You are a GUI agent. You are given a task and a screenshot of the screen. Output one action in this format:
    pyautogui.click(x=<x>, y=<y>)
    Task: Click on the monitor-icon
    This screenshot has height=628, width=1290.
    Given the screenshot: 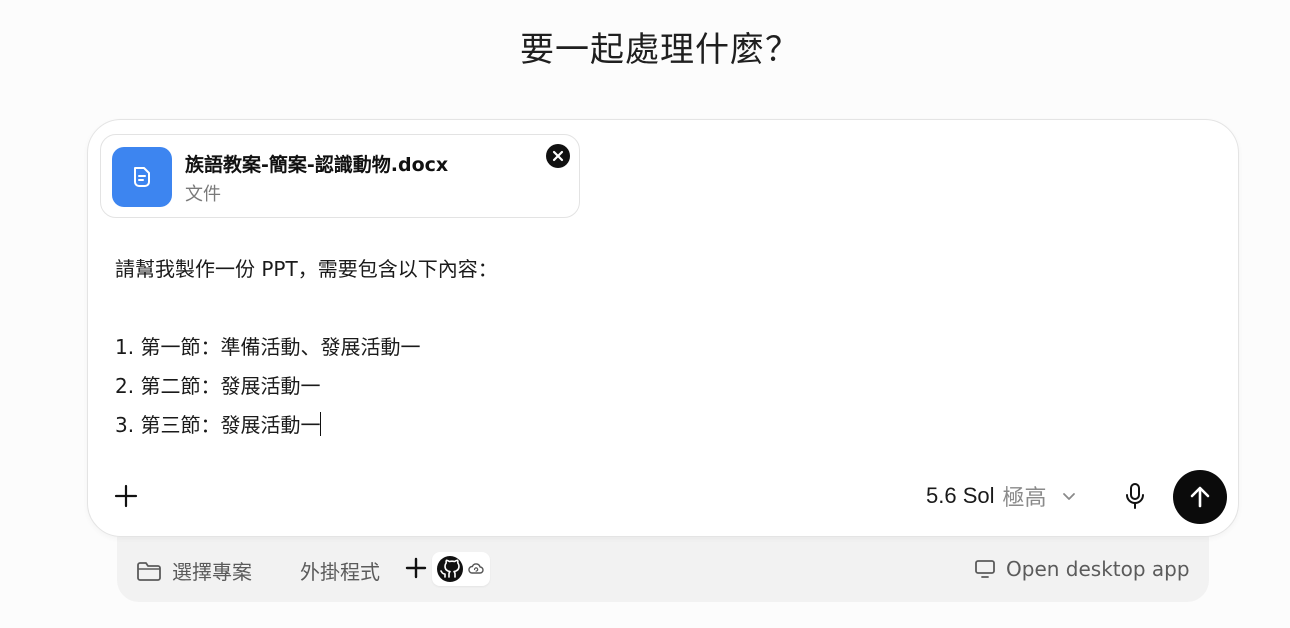 What is the action you would take?
    pyautogui.click(x=985, y=569)
    